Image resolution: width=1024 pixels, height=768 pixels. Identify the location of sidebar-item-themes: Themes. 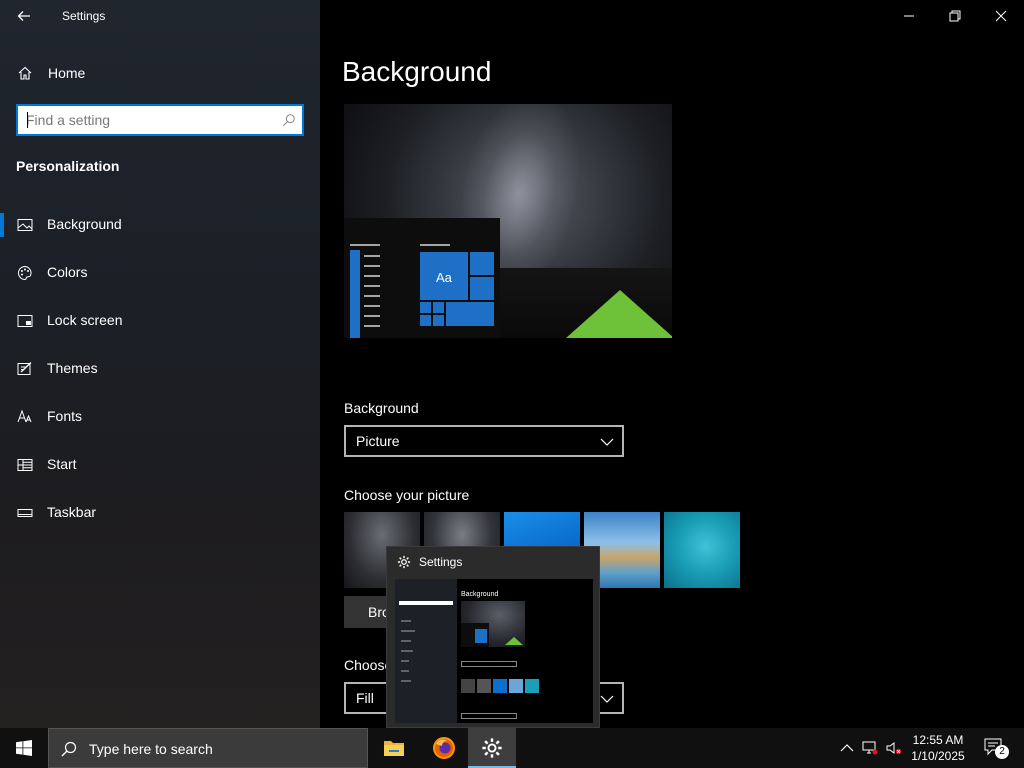
(160, 369).